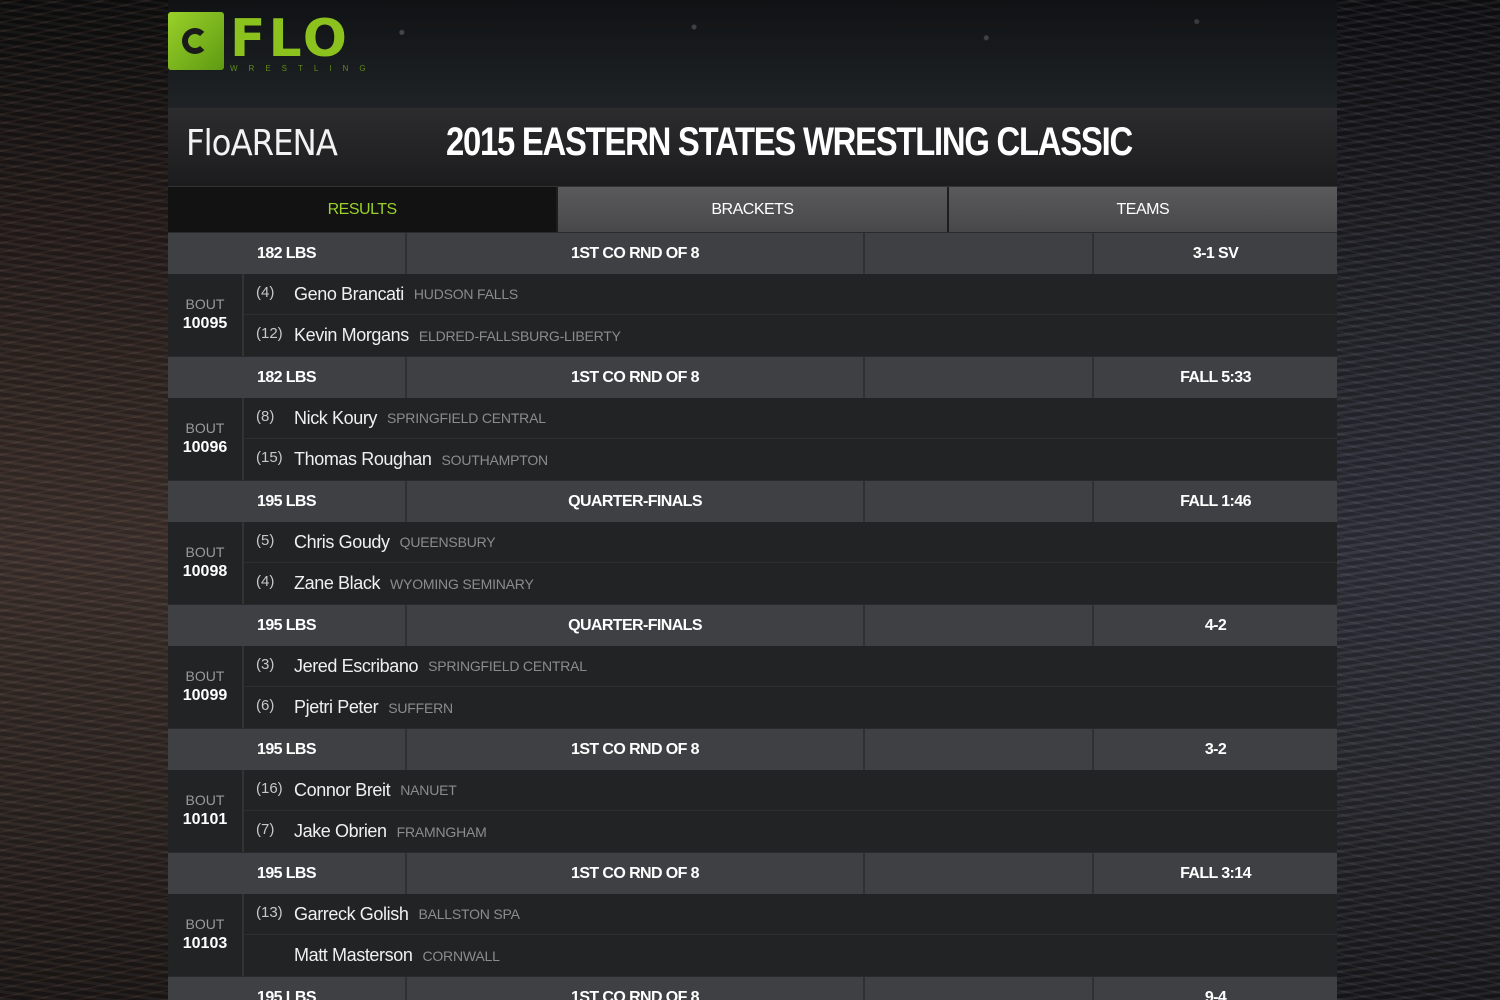 The image size is (1500, 1000). What do you see at coordinates (363, 459) in the screenshot?
I see `wrestler-name: Thomas Roughan` at bounding box center [363, 459].